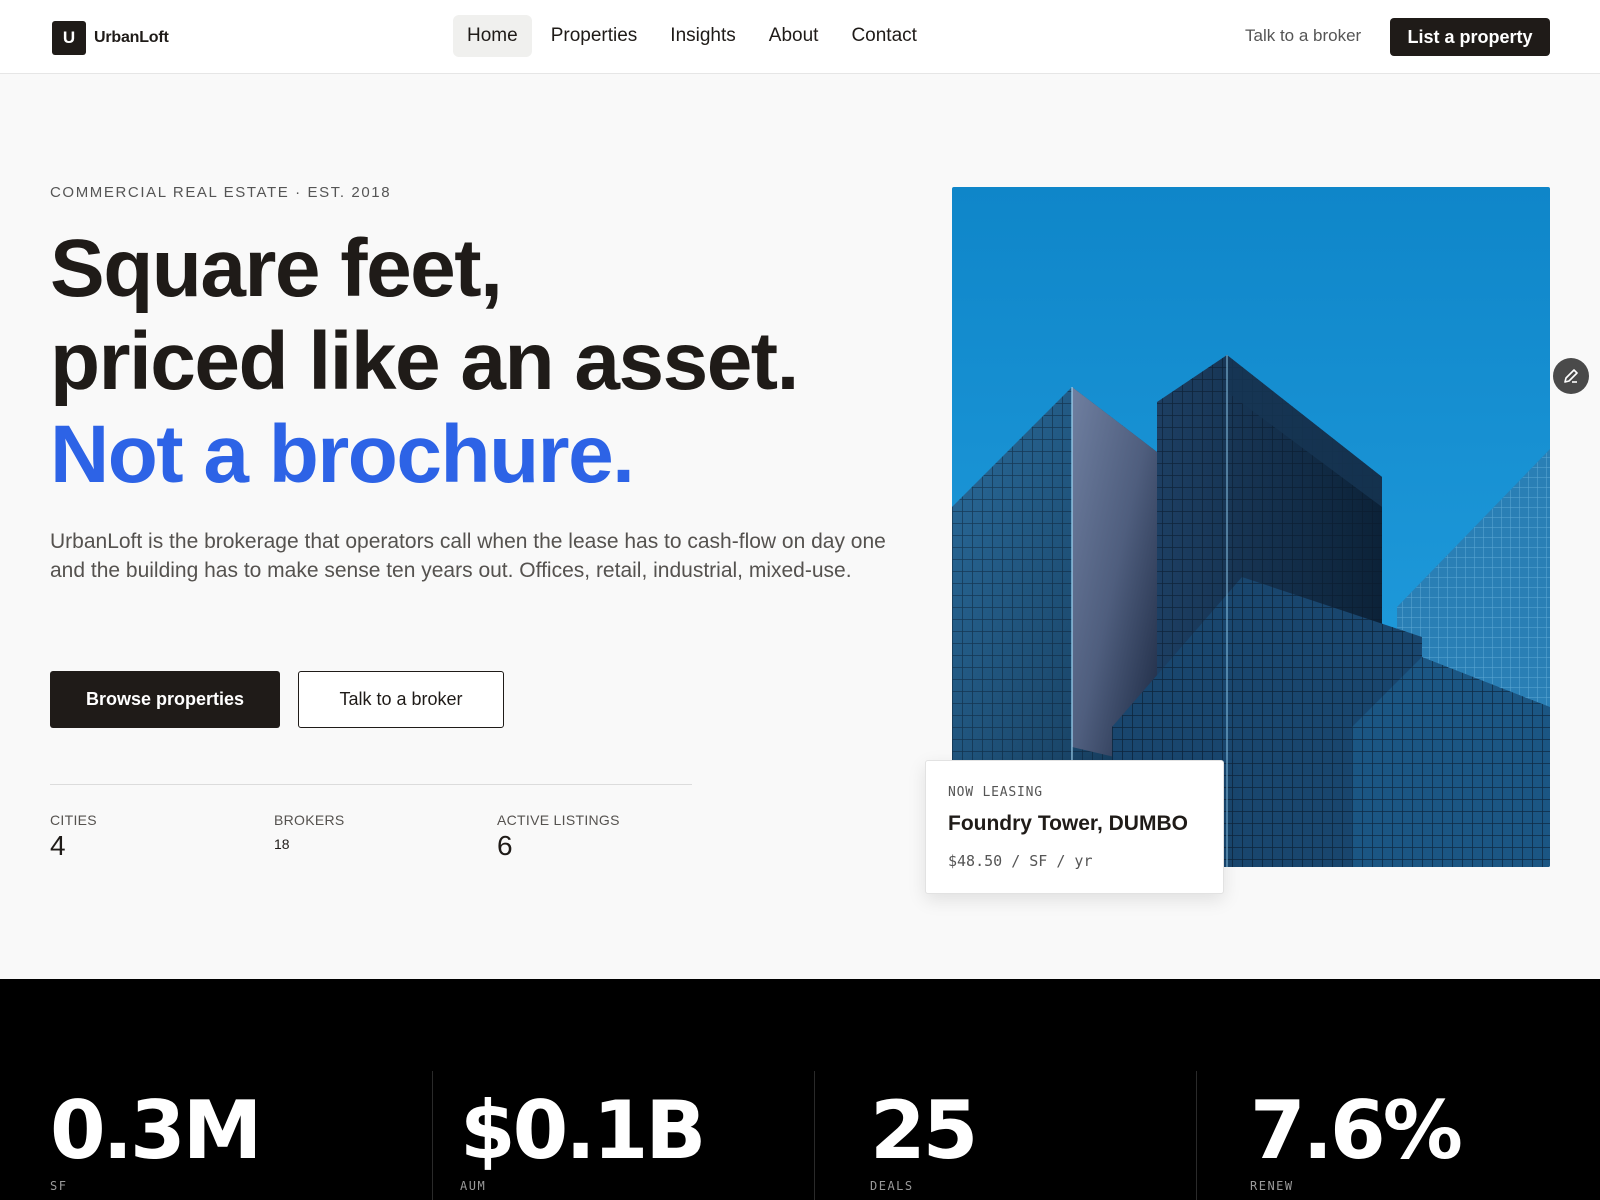 Image resolution: width=1600 pixels, height=1200 pixels. Describe the element at coordinates (892, 1186) in the screenshot. I see `metric-label: DEALS` at that location.